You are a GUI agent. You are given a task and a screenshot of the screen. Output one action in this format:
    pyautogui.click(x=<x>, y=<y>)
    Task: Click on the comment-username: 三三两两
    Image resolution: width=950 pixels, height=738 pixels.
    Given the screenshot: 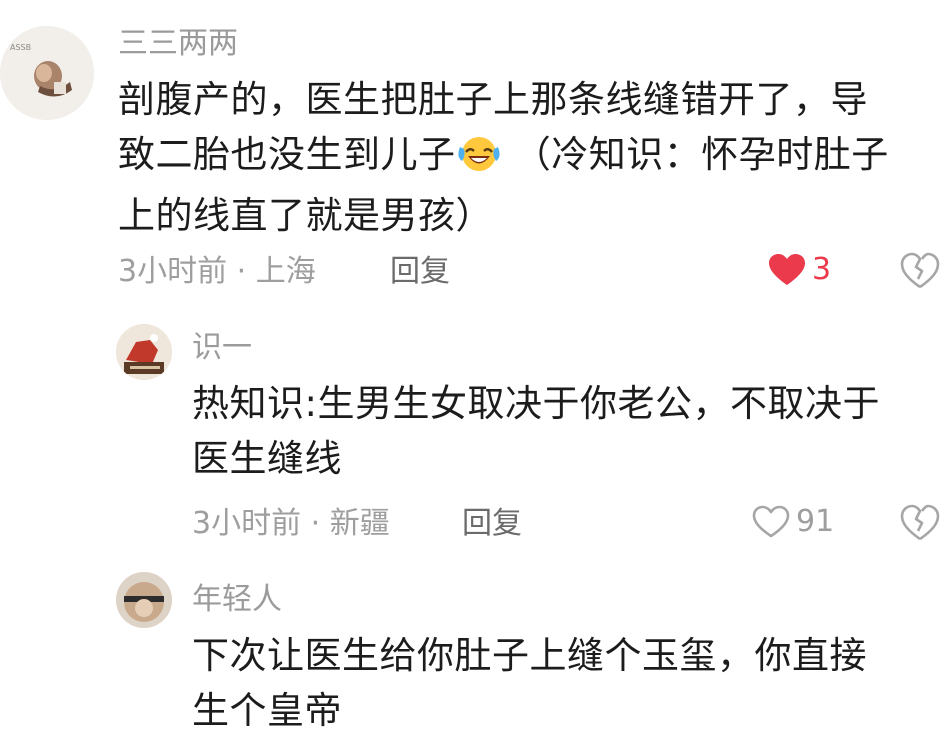 What is the action you would take?
    pyautogui.click(x=178, y=44)
    